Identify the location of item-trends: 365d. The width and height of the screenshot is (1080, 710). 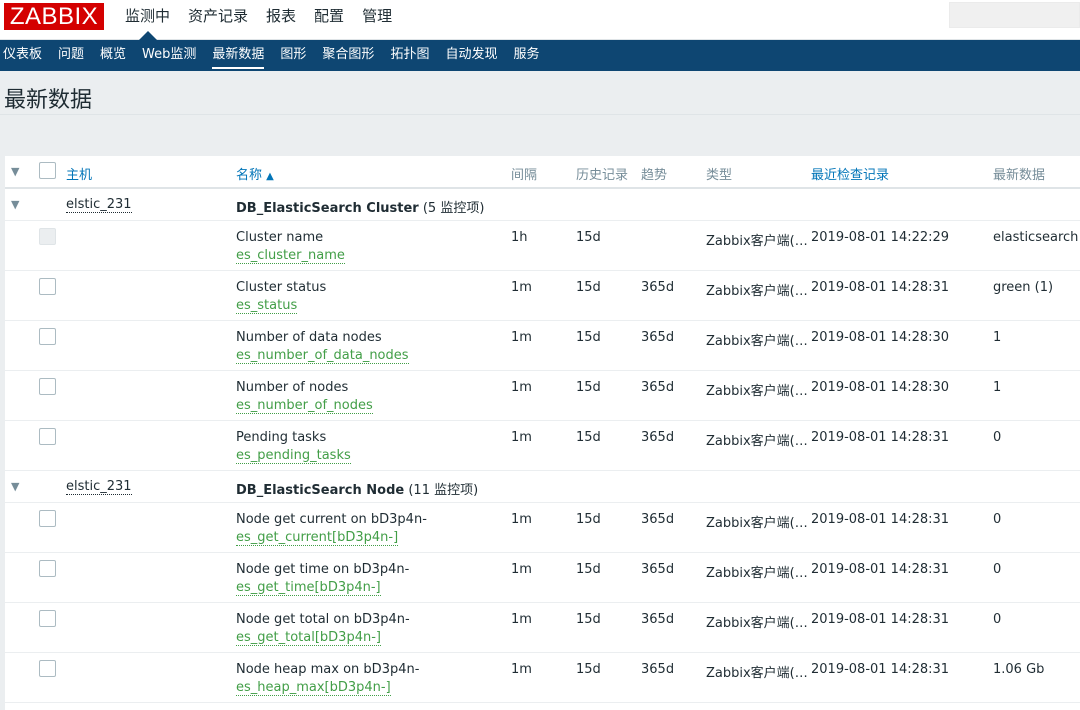
(673, 345).